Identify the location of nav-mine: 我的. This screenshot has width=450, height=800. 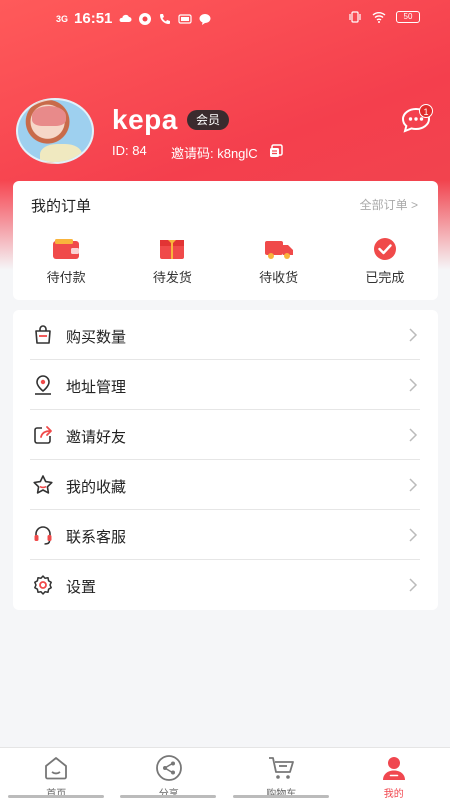
(394, 774).